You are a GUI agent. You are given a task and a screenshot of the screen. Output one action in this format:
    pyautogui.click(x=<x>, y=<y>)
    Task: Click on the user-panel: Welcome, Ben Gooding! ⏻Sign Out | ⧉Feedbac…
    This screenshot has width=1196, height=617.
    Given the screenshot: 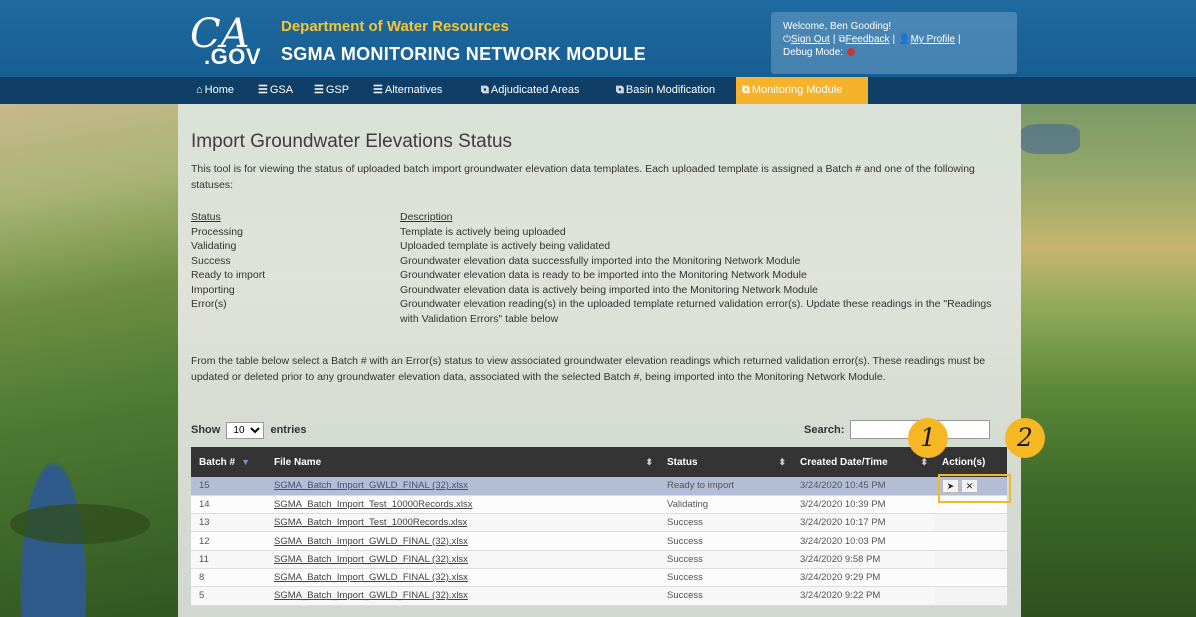 What is the action you would take?
    pyautogui.click(x=894, y=43)
    